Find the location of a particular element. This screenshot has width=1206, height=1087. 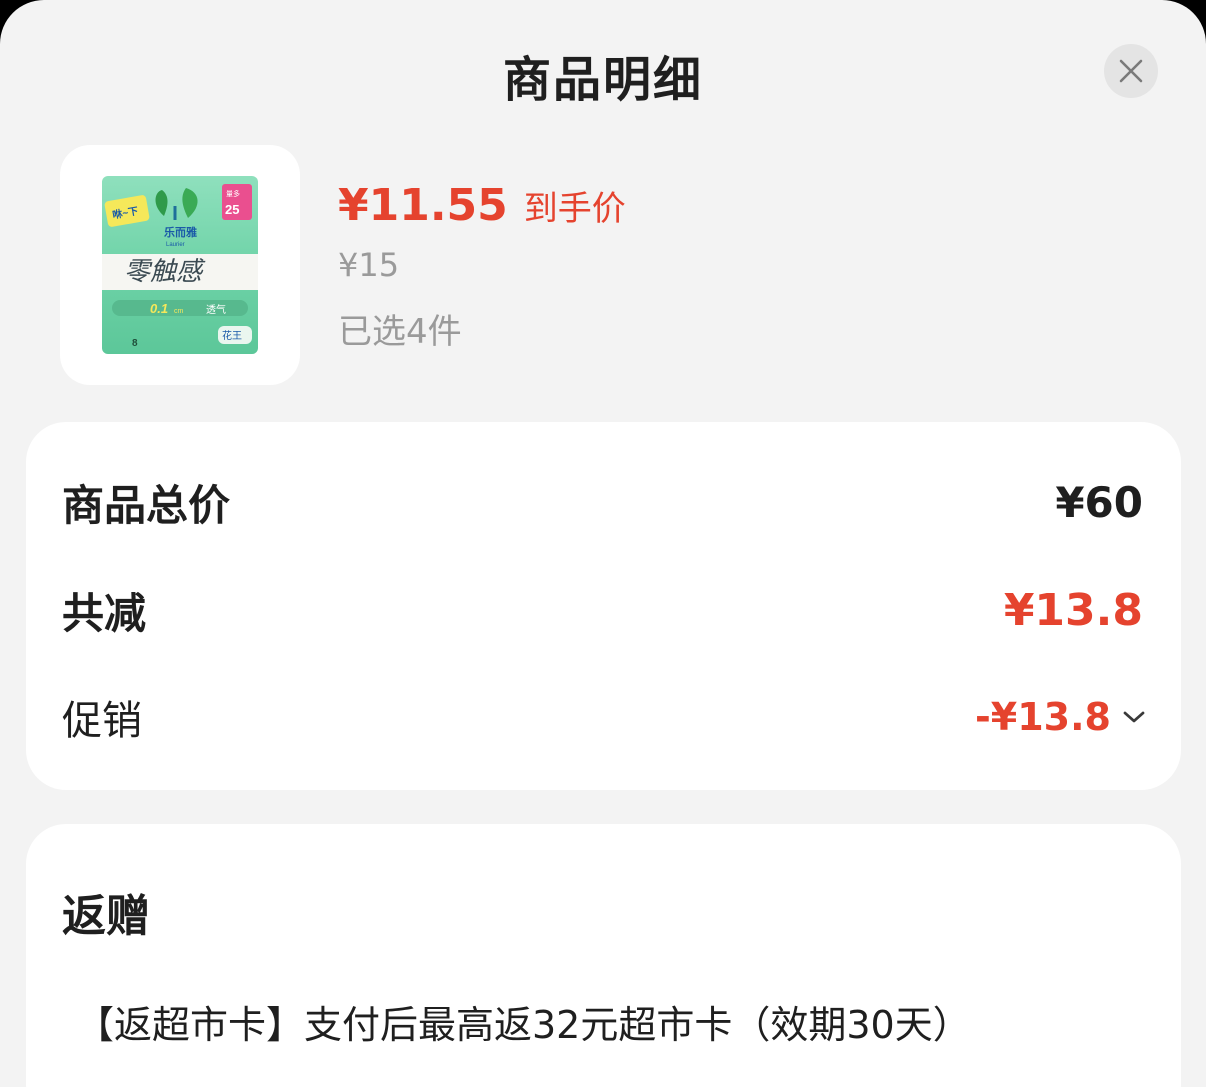

sheet-title: 商品明细 is located at coordinates (602, 80).